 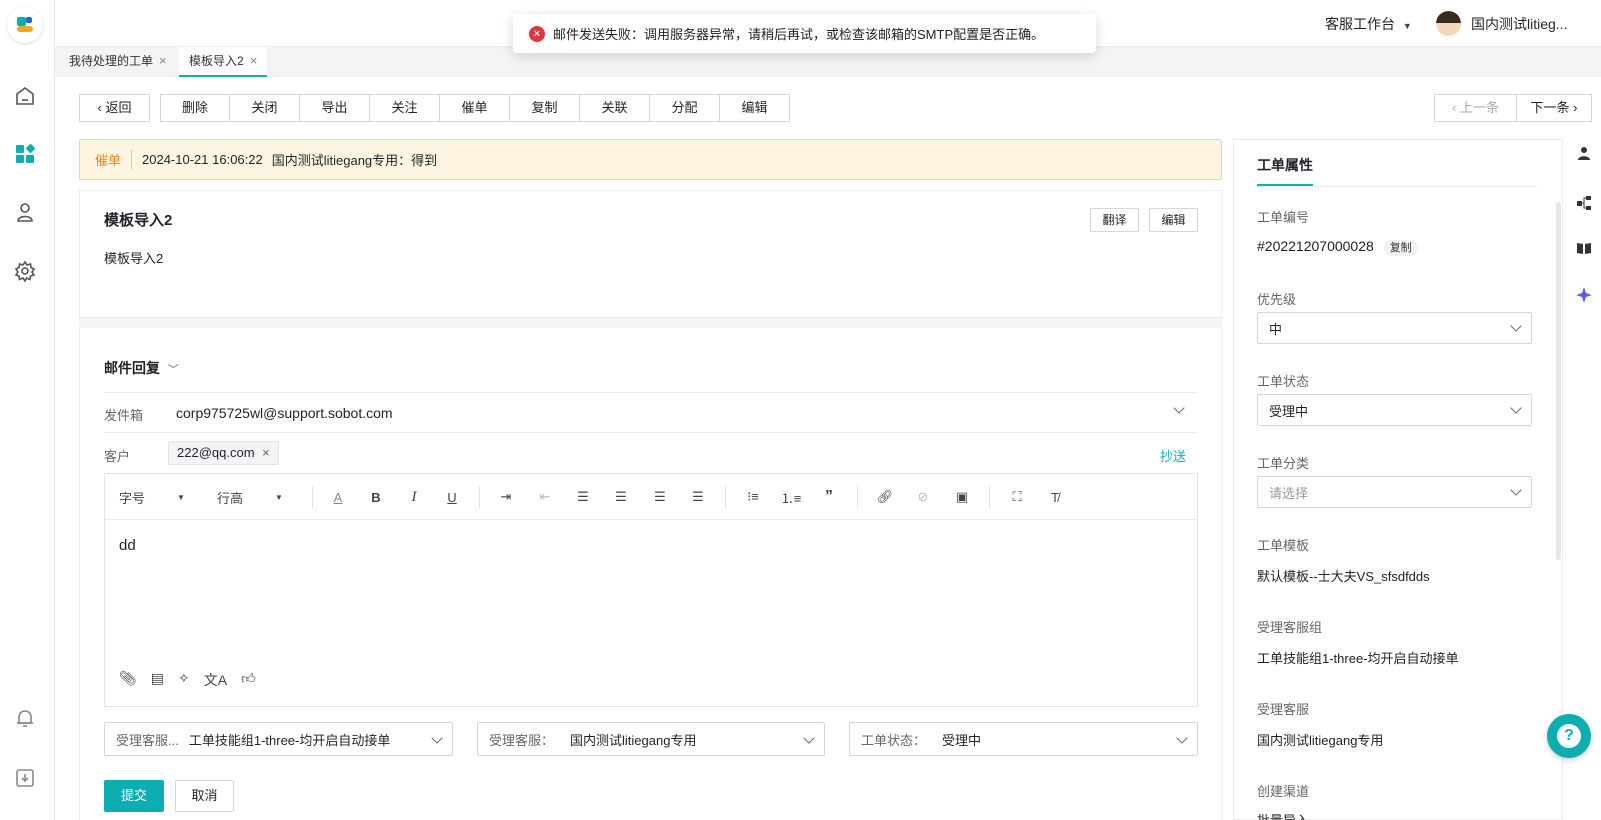 I want to click on bold-icon: B, so click(x=376, y=497).